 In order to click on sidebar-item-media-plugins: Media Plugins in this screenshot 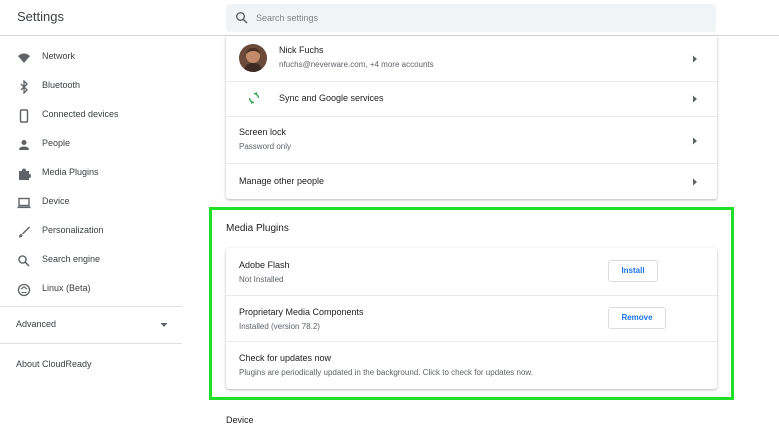, I will do `click(93, 174)`.